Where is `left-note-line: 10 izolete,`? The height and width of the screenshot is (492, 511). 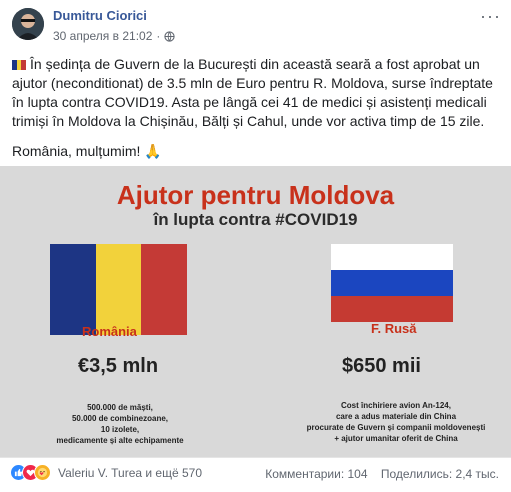 left-note-line: 10 izolete, is located at coordinates (120, 429).